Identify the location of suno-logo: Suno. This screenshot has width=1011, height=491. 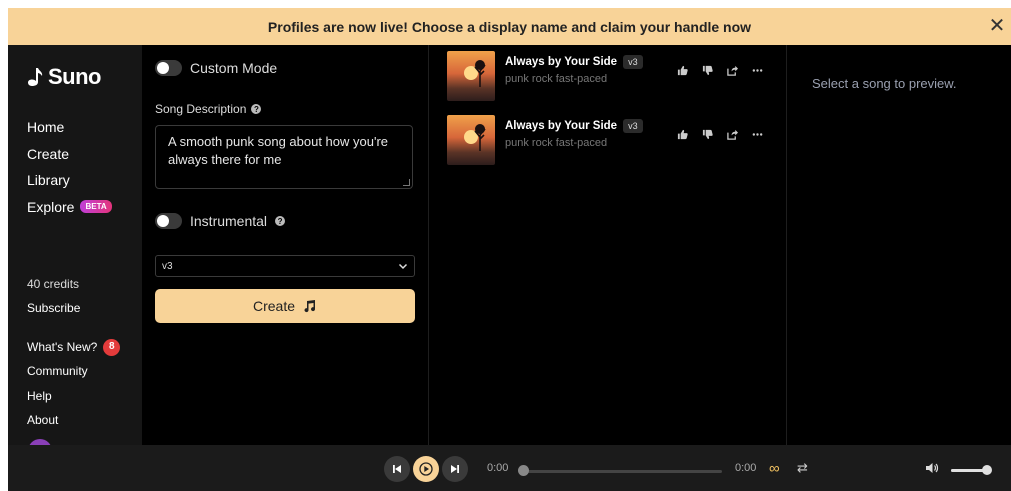
(64, 77).